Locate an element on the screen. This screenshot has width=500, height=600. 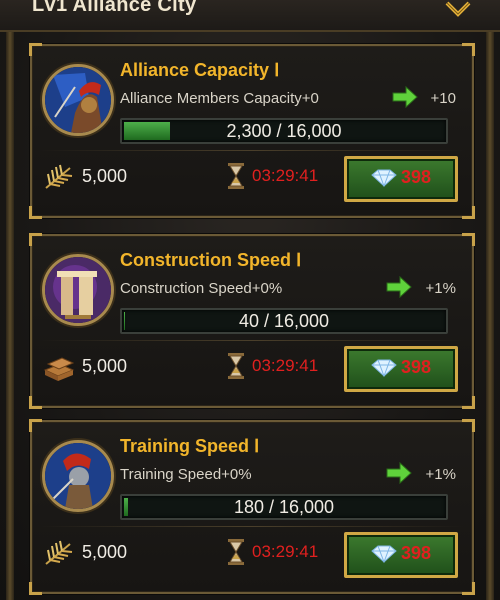
progress-bar: 40 / 16,000 is located at coordinates (284, 321).